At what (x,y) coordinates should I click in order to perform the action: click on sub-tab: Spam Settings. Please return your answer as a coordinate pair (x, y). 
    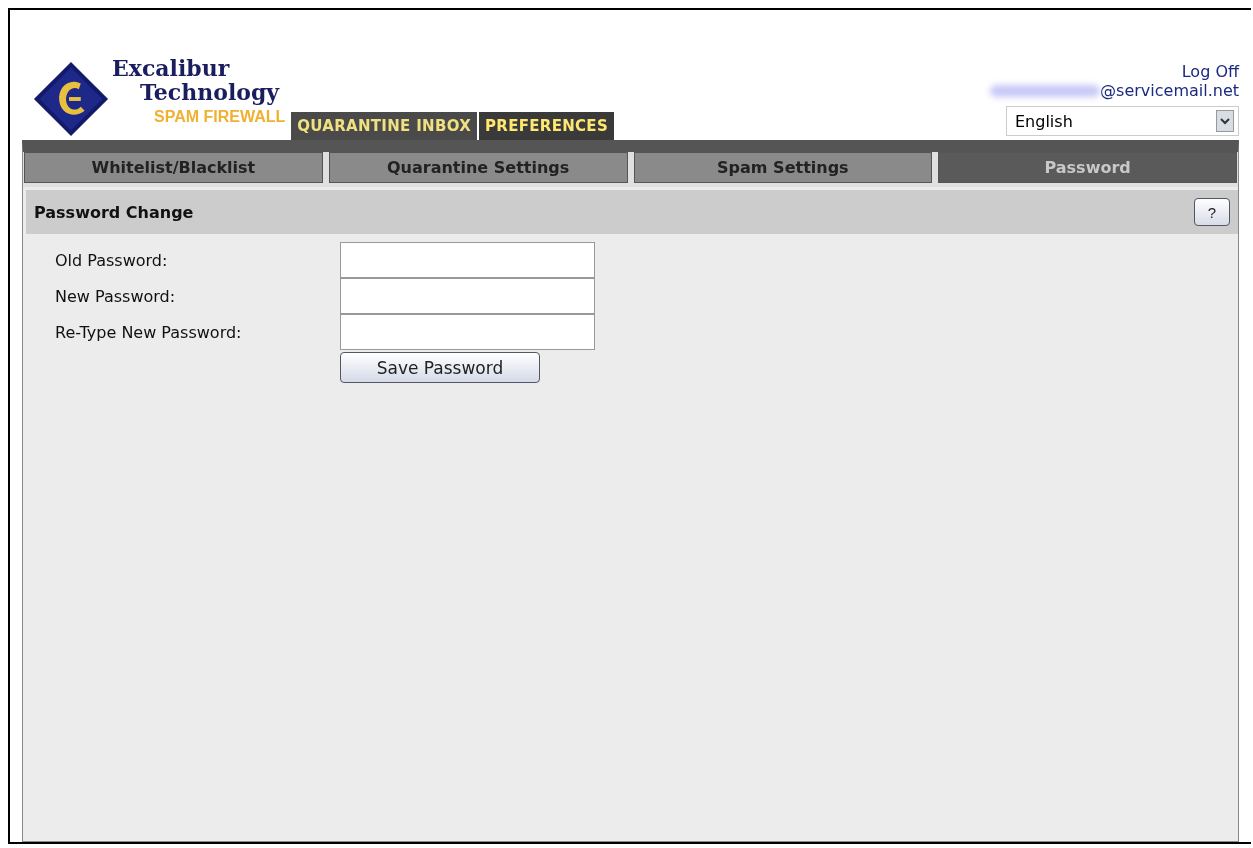
    Looking at the image, I should click on (783, 167).